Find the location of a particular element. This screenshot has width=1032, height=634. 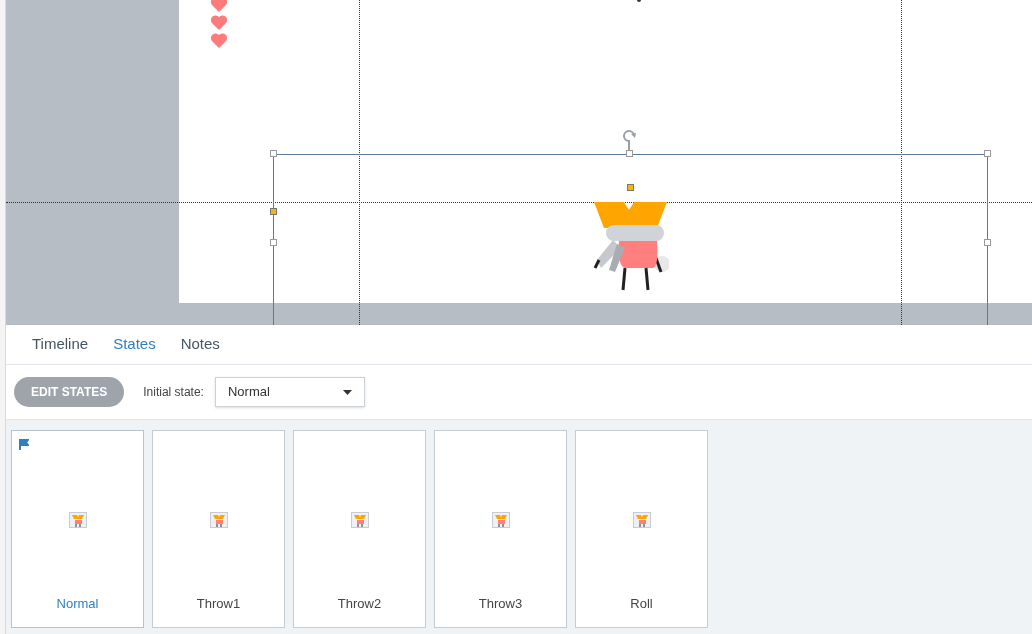

state-card: Normal is located at coordinates (77, 529).